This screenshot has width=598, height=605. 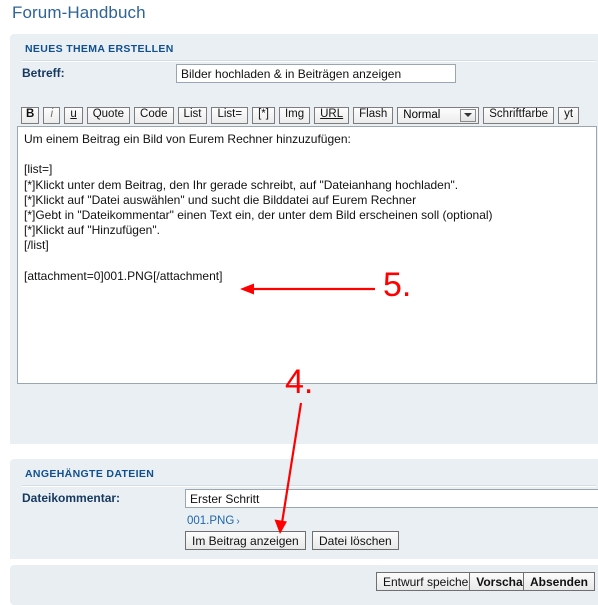 I want to click on delete-file-button: Datei löschen, so click(x=355, y=540).